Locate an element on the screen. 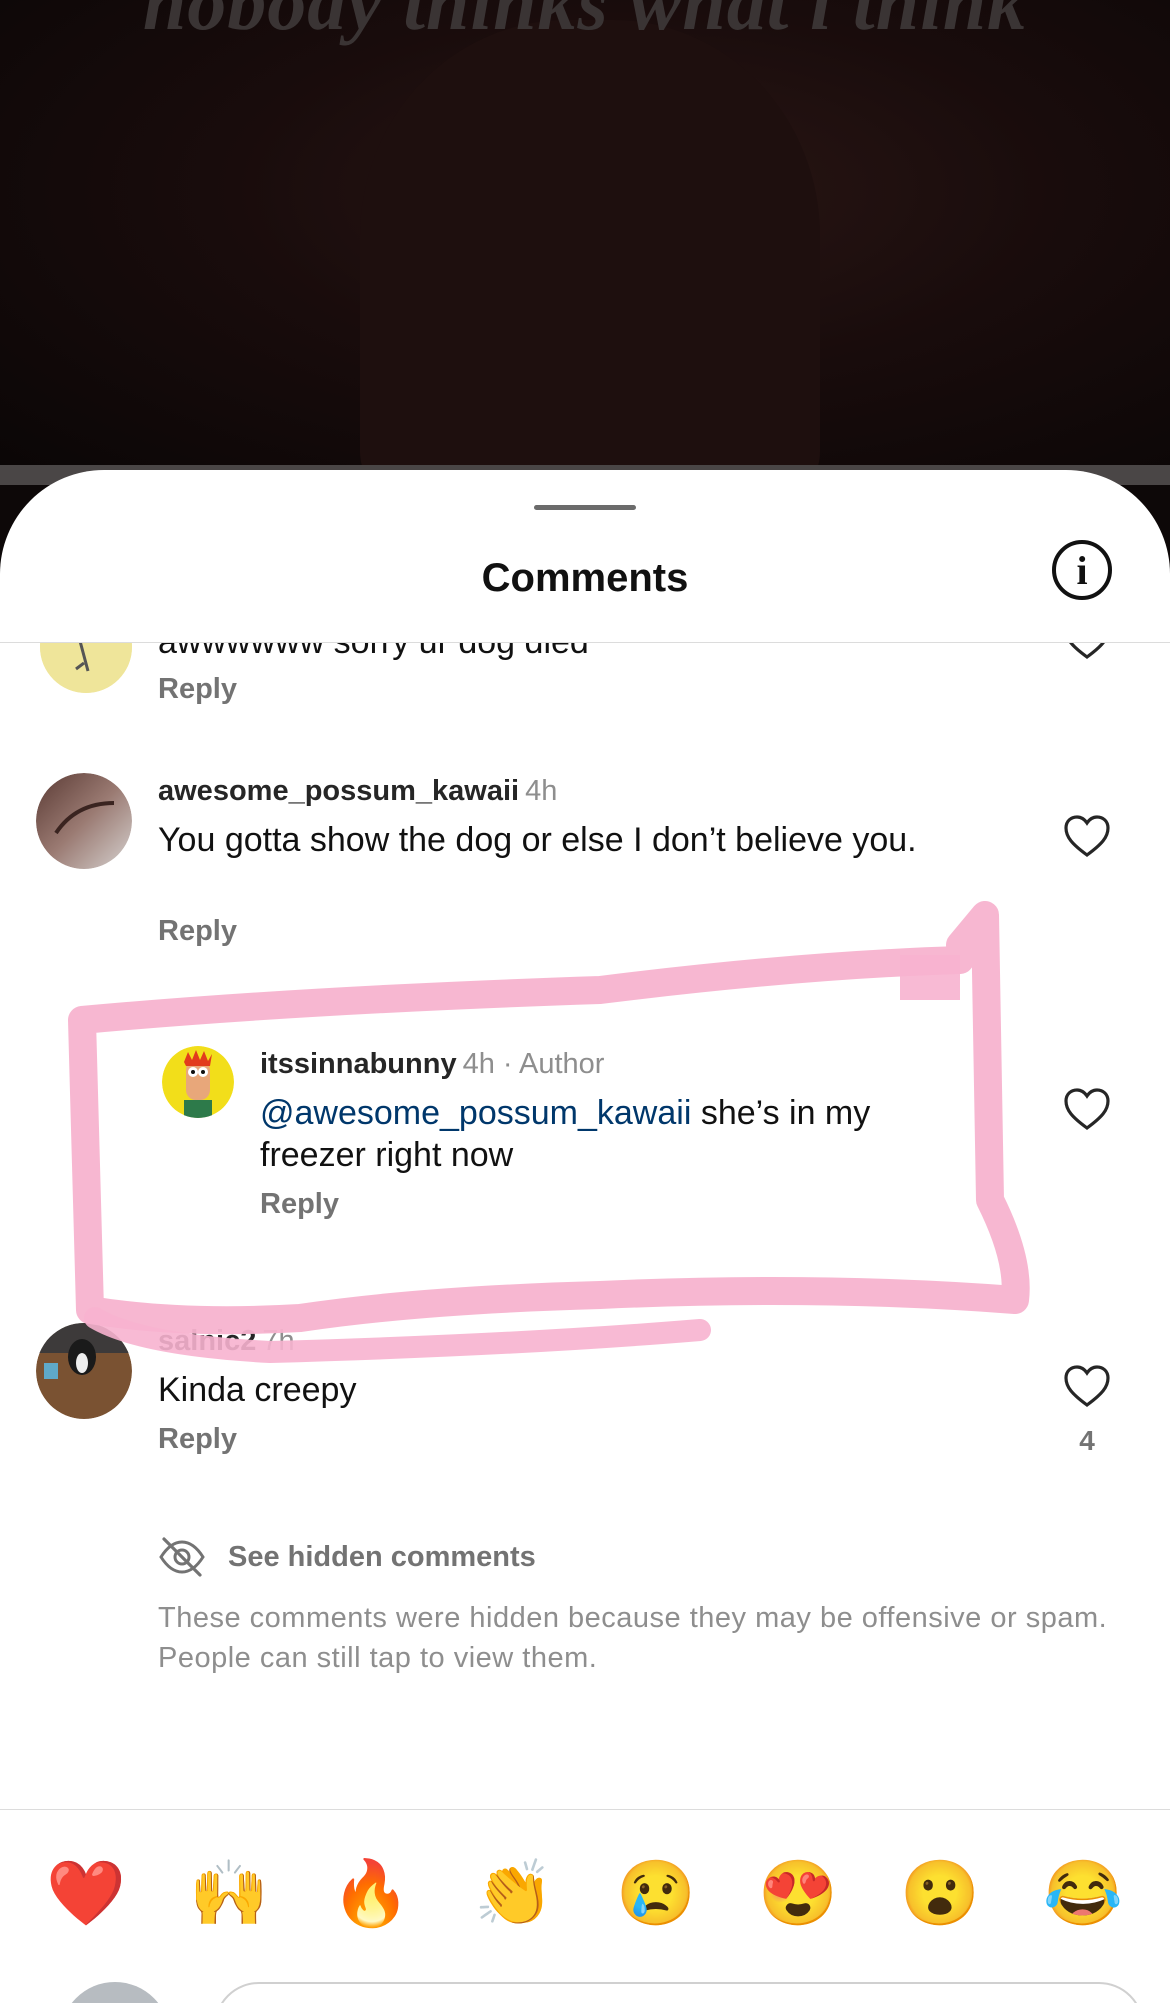 The width and height of the screenshot is (1170, 2003). video-caption: nobody thinks what i think is located at coordinates (585, 23).